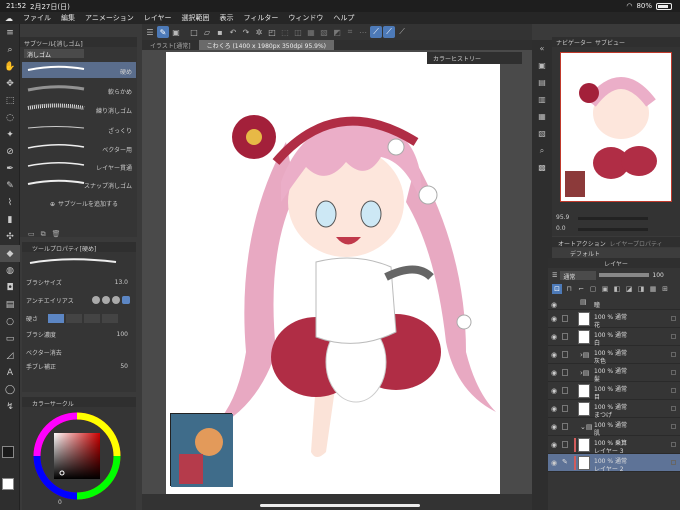  Describe the element at coordinates (31, 234) in the screenshot. I see `settings-icon: ▭` at that location.